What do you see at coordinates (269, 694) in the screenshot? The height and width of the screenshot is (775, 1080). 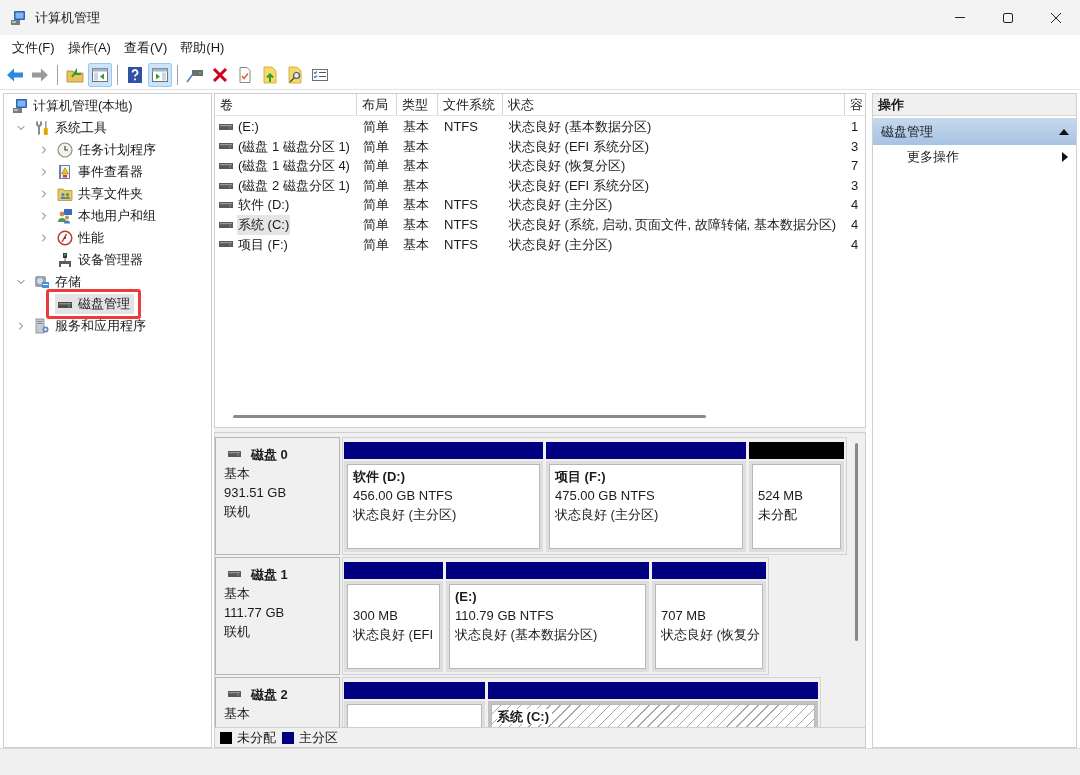 I see `disk-name: 磁盘 2` at bounding box center [269, 694].